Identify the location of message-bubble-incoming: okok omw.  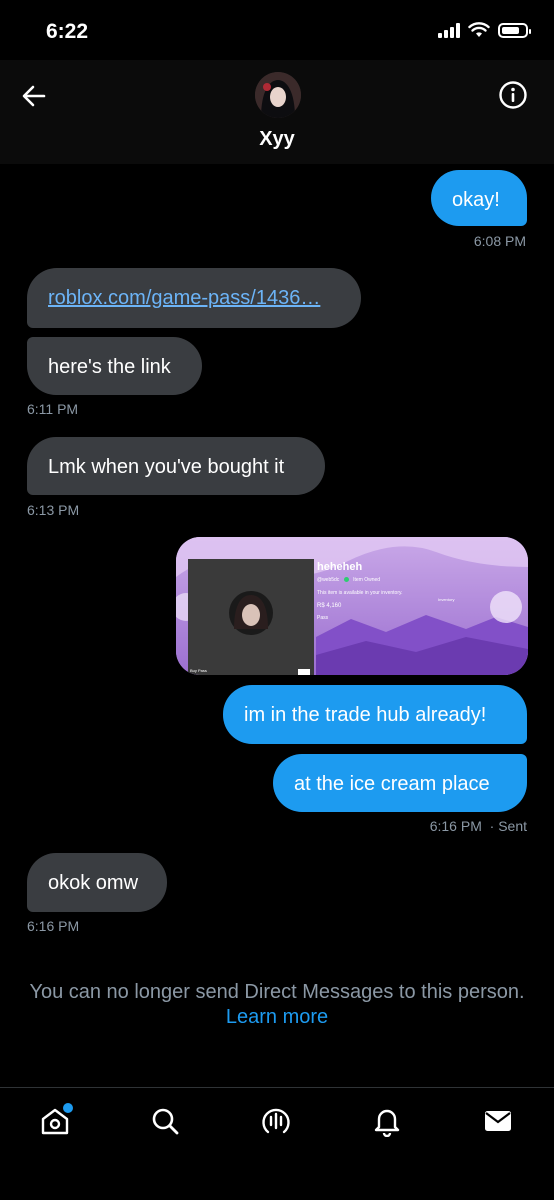
(97, 882).